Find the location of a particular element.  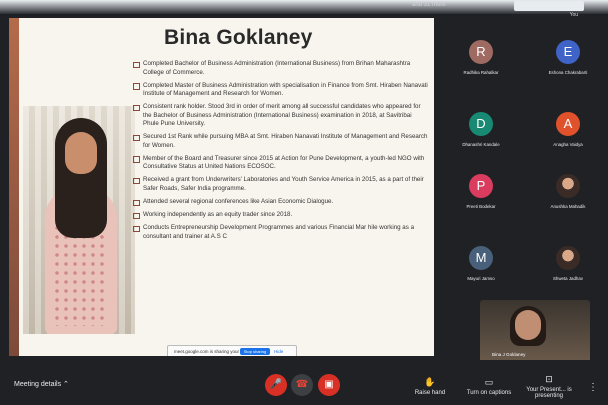

participant-name: Shweta Jadhav is located at coordinates (568, 278).